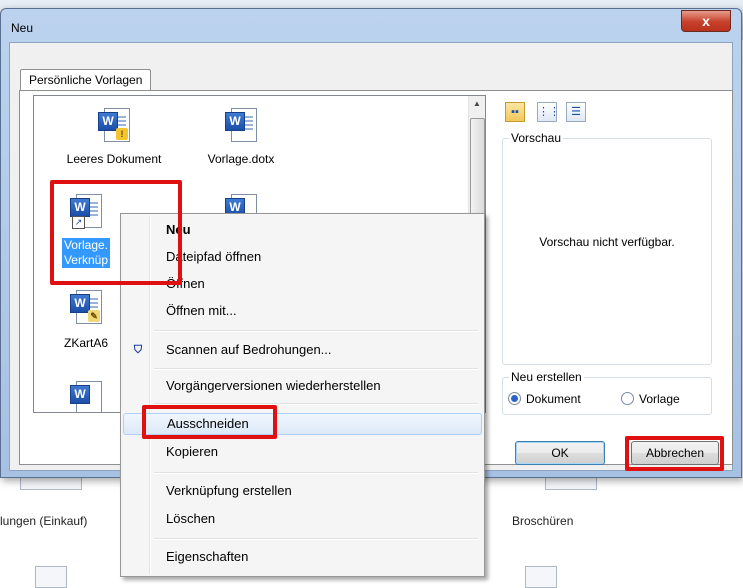  Describe the element at coordinates (114, 126) in the screenshot. I see `word-template-icon: W!` at that location.